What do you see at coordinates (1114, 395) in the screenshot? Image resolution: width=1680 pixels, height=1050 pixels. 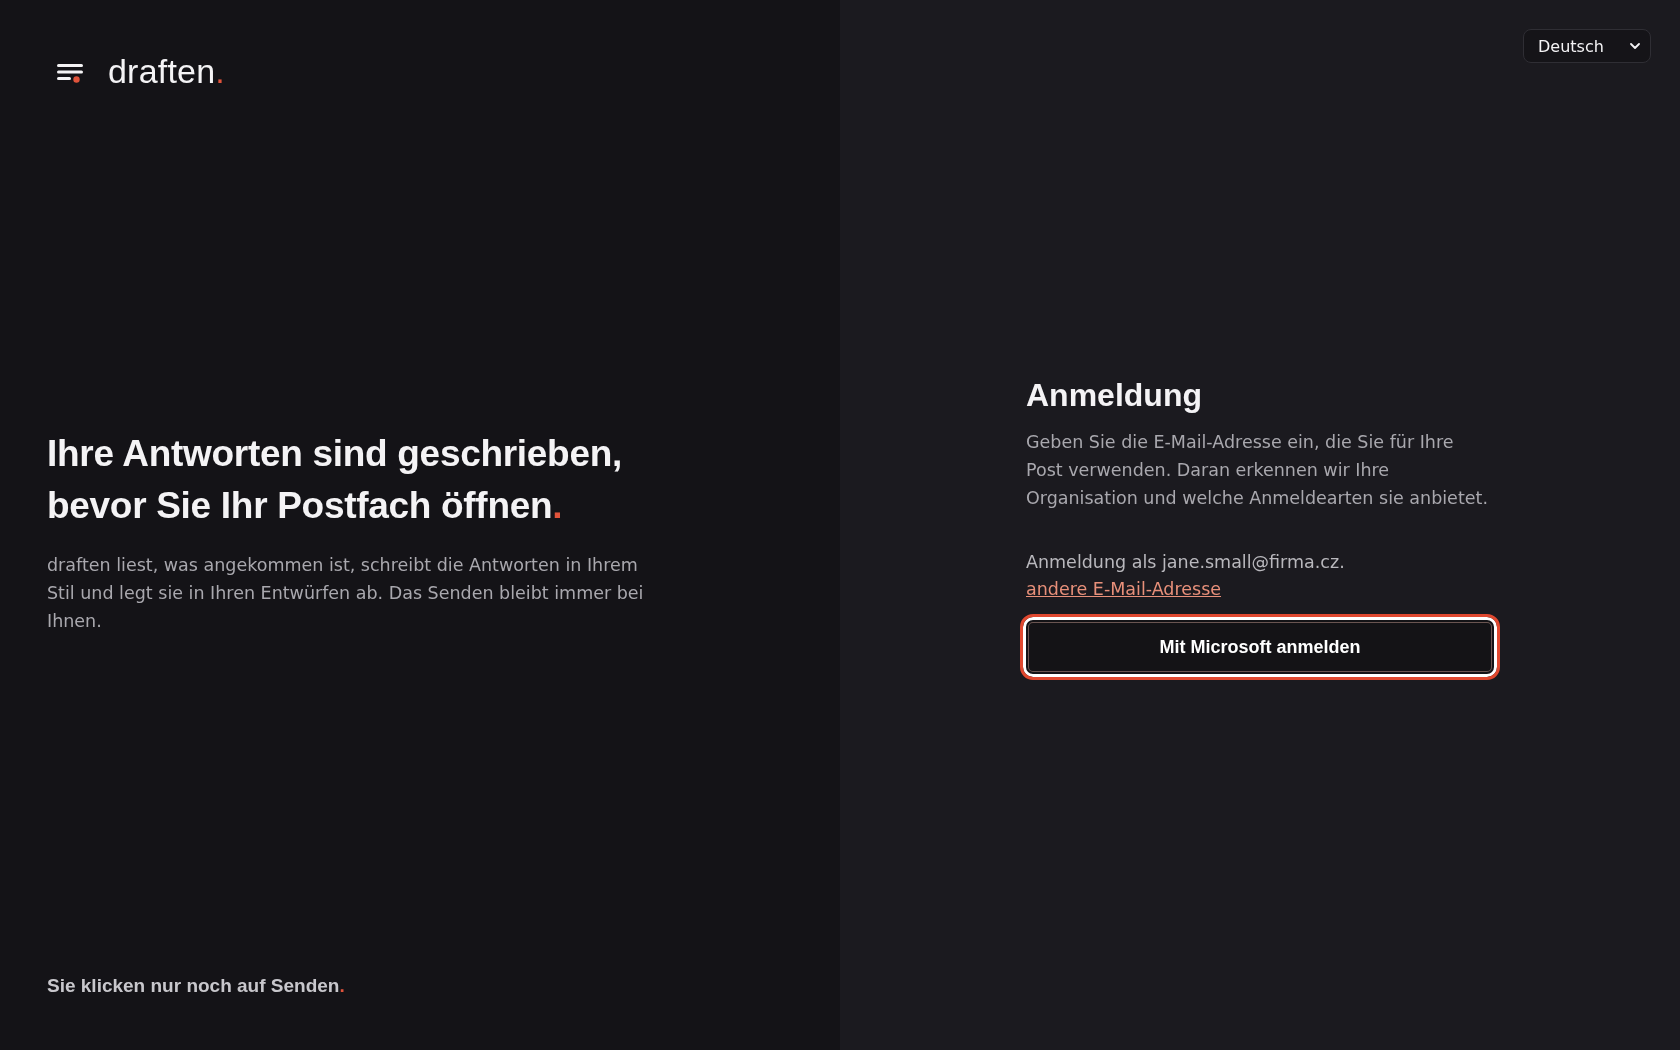 I see `sign-in-title: Anmeldung` at bounding box center [1114, 395].